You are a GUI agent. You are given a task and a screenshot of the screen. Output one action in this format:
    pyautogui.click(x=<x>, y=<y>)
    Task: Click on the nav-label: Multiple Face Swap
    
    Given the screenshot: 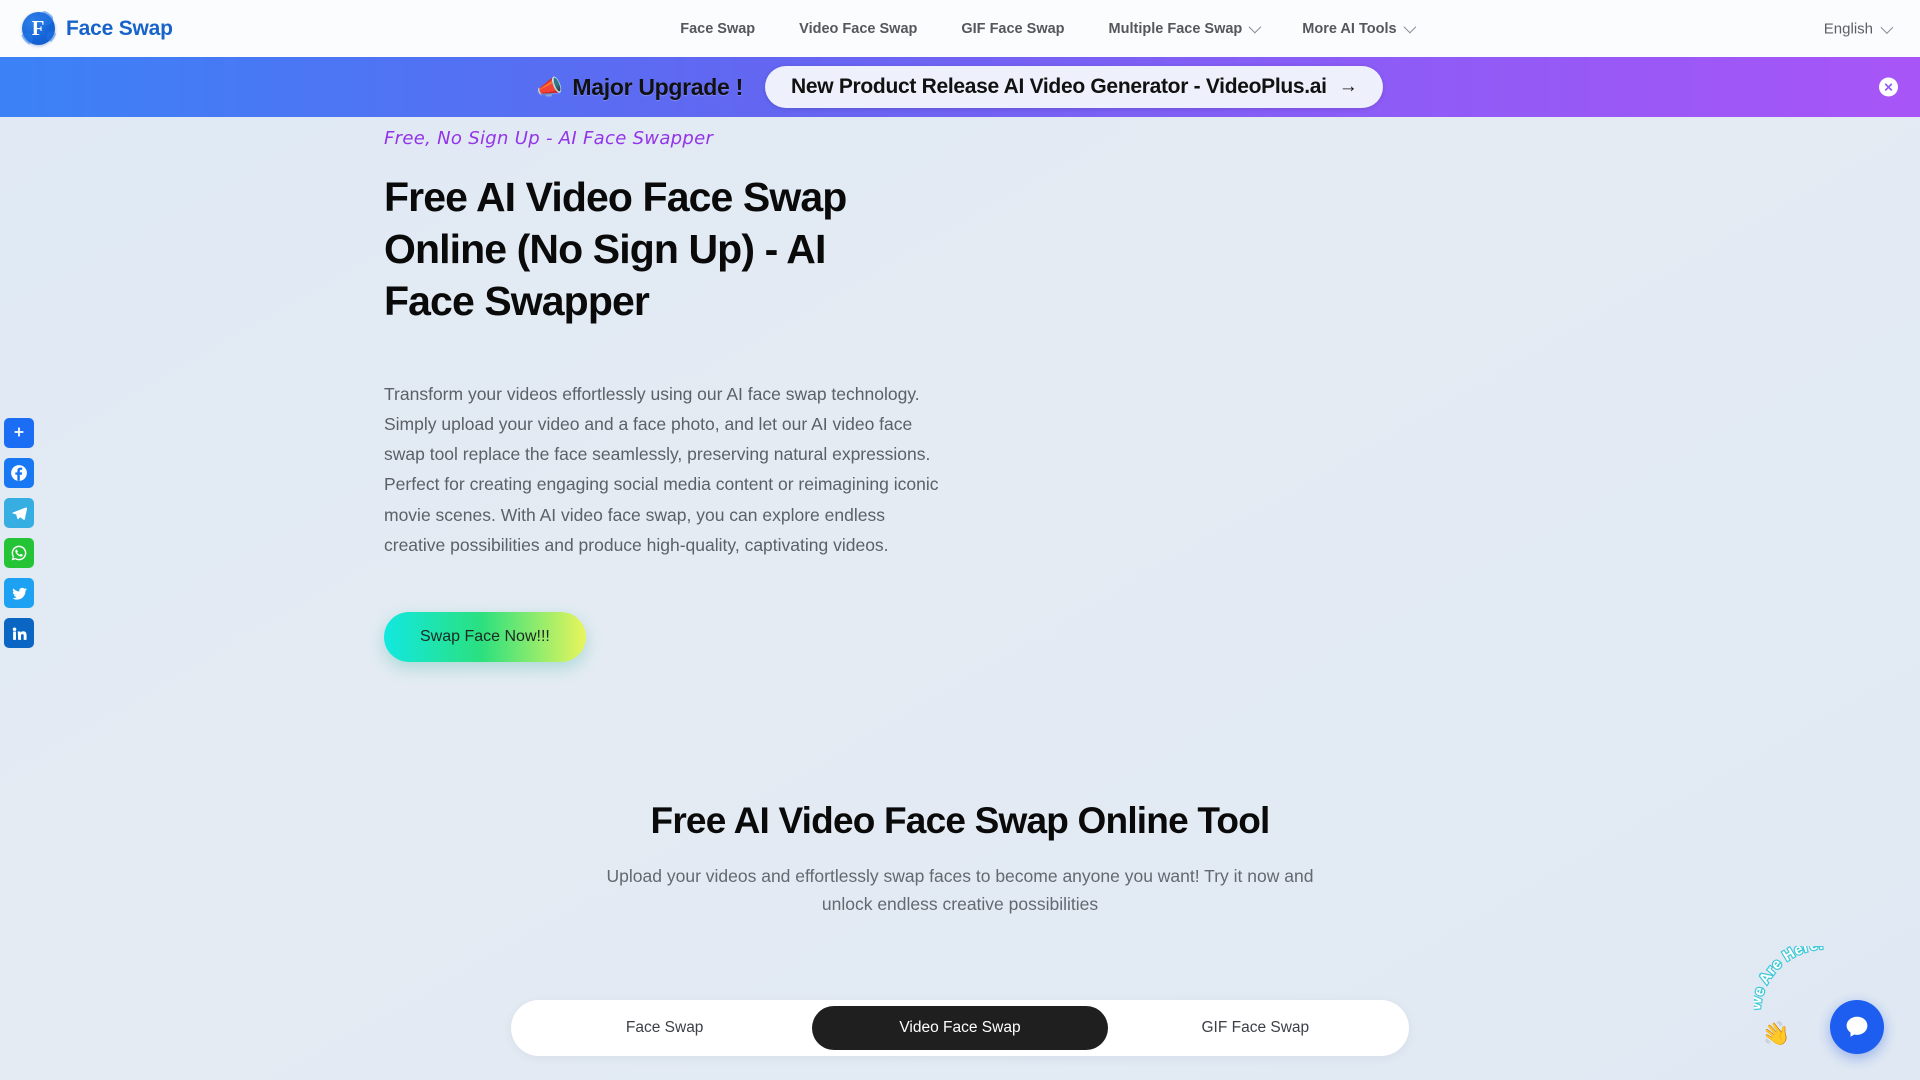 What is the action you would take?
    pyautogui.click(x=1175, y=28)
    